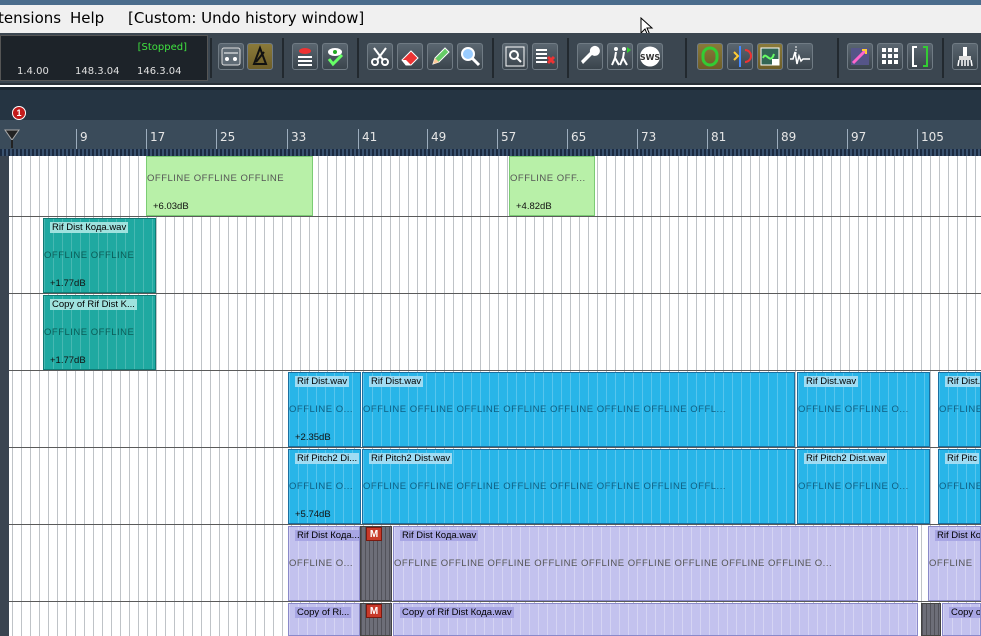 The width and height of the screenshot is (981, 636). I want to click on loop-toggle-button, so click(710, 56).